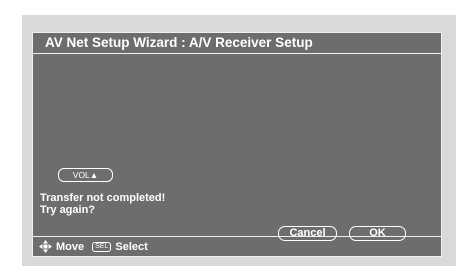 This screenshot has height=275, width=473. What do you see at coordinates (68, 210) in the screenshot?
I see `message-line-2: Try again?` at bounding box center [68, 210].